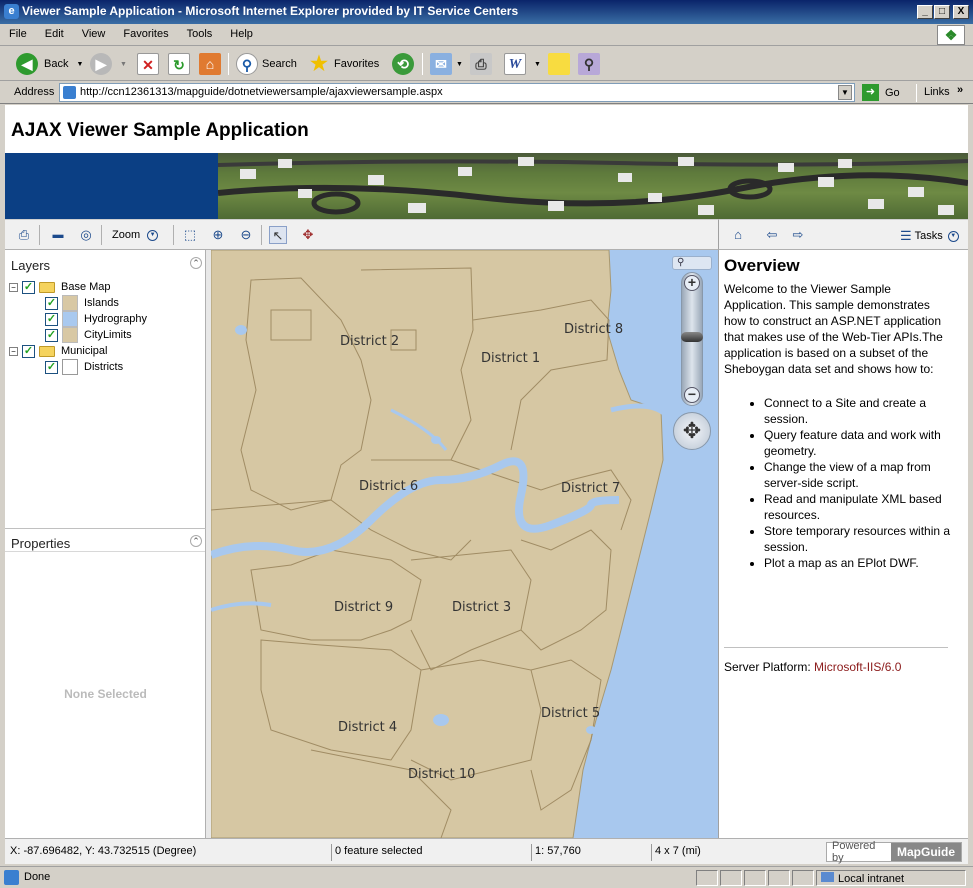 The width and height of the screenshot is (973, 888). I want to click on stop-icon: ✕, so click(148, 64).